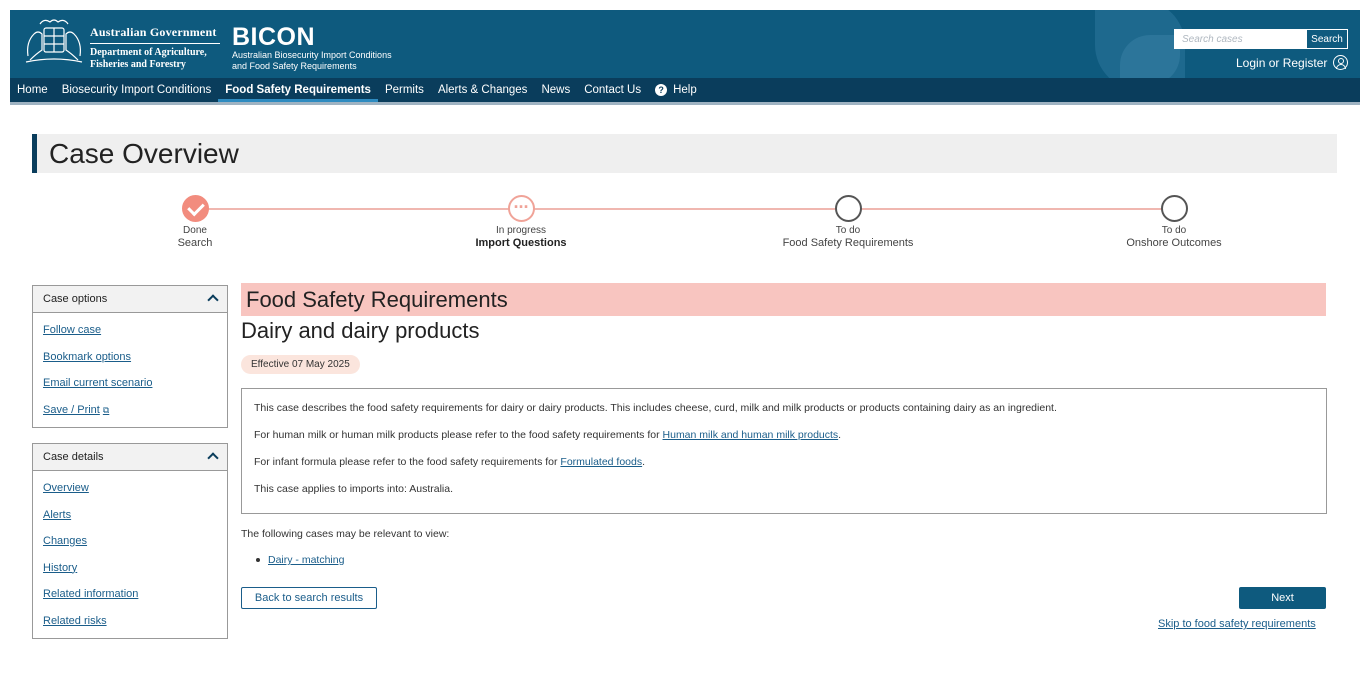 The image size is (1367, 674). I want to click on human-milk-link: Human milk and human milk products, so click(751, 435).